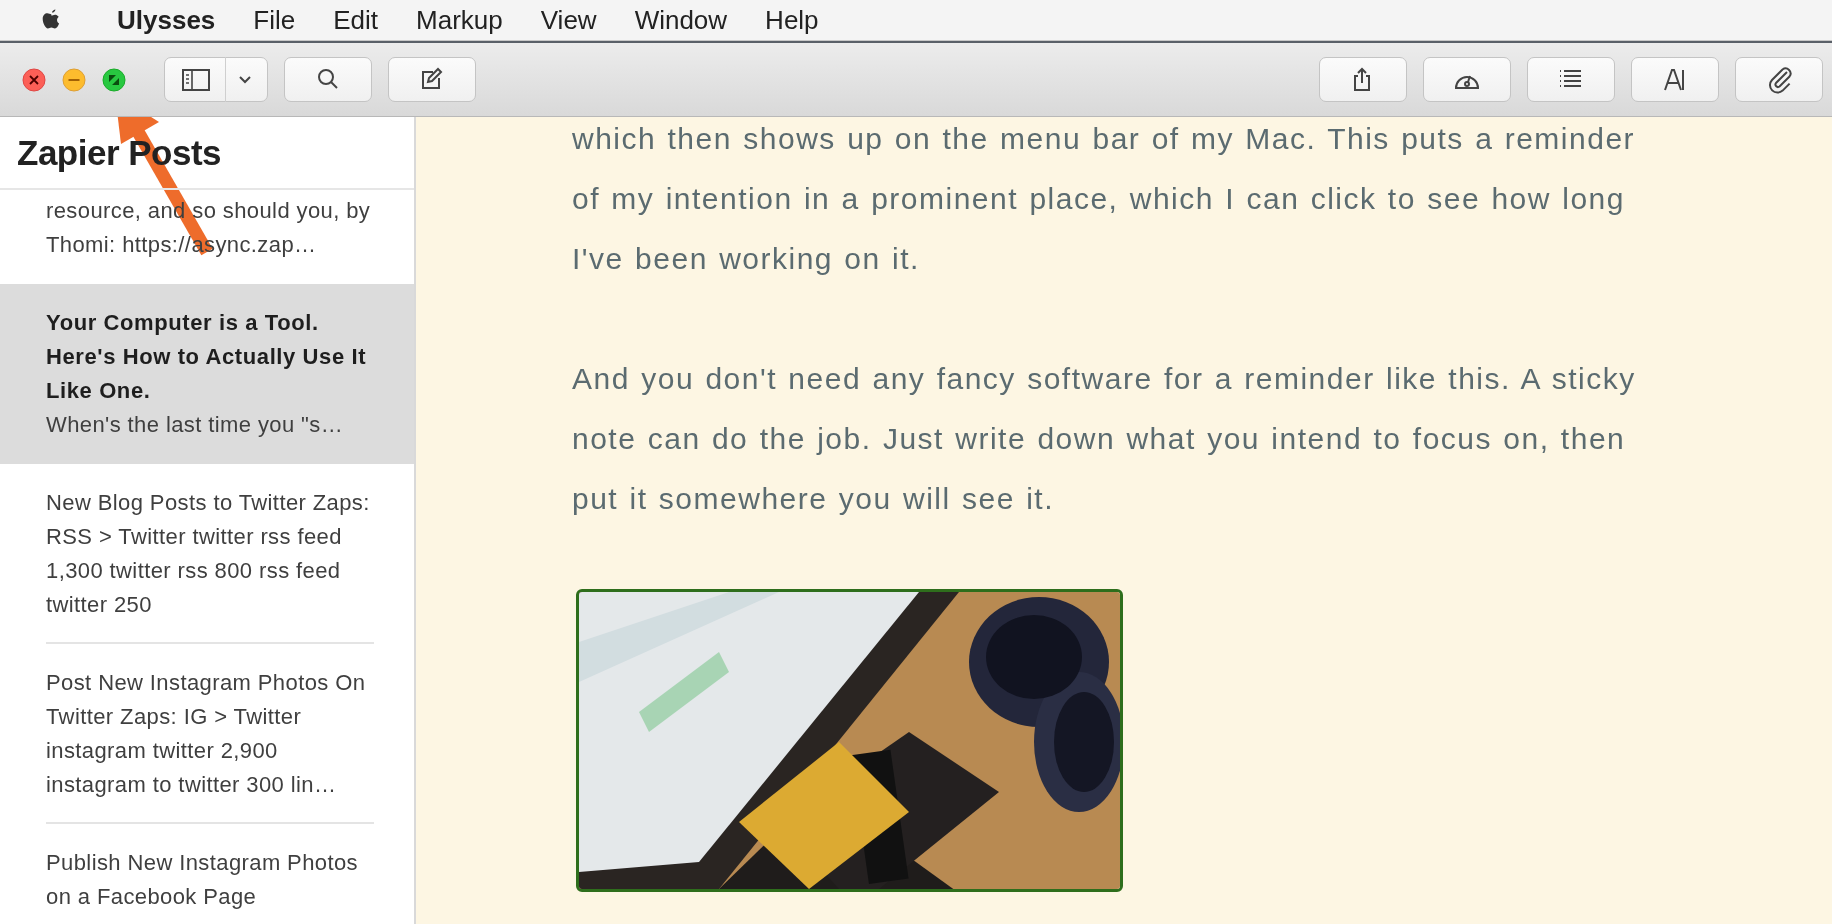 This screenshot has width=1832, height=924. What do you see at coordinates (1467, 79) in the screenshot?
I see `dashboard-button` at bounding box center [1467, 79].